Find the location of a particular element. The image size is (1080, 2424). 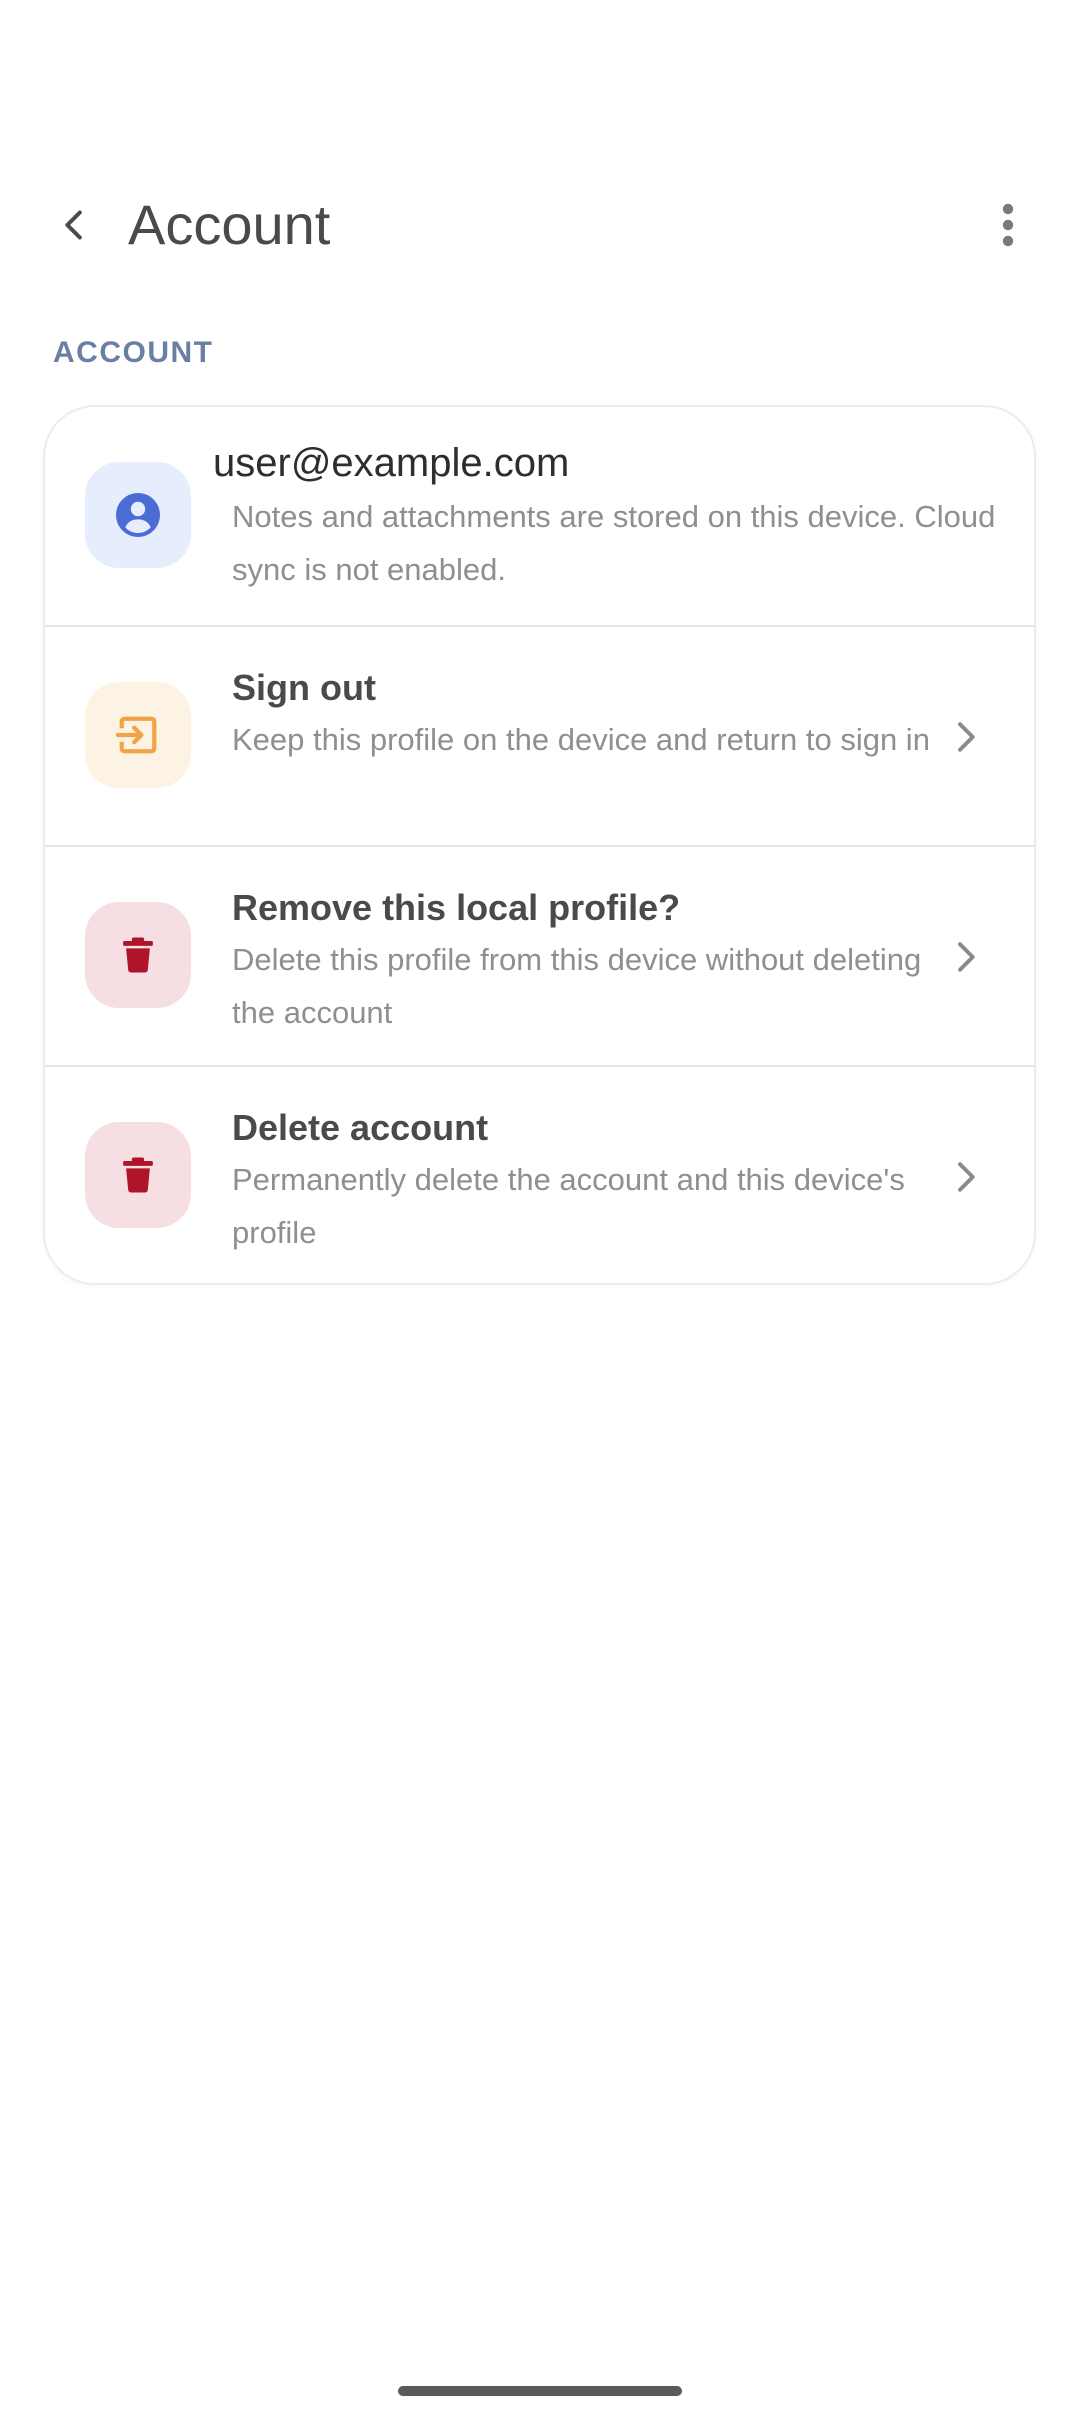

more-options-button is located at coordinates (1008, 225).